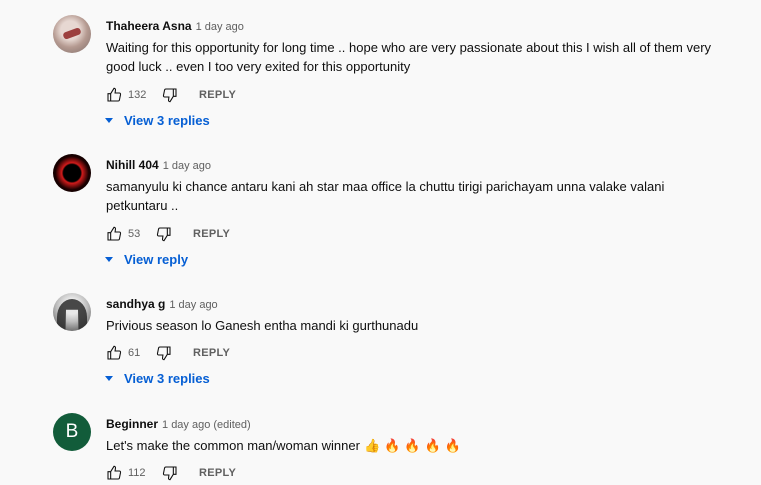 Image resolution: width=761 pixels, height=485 pixels. I want to click on comment-time: 1 day ago (edited), so click(206, 425).